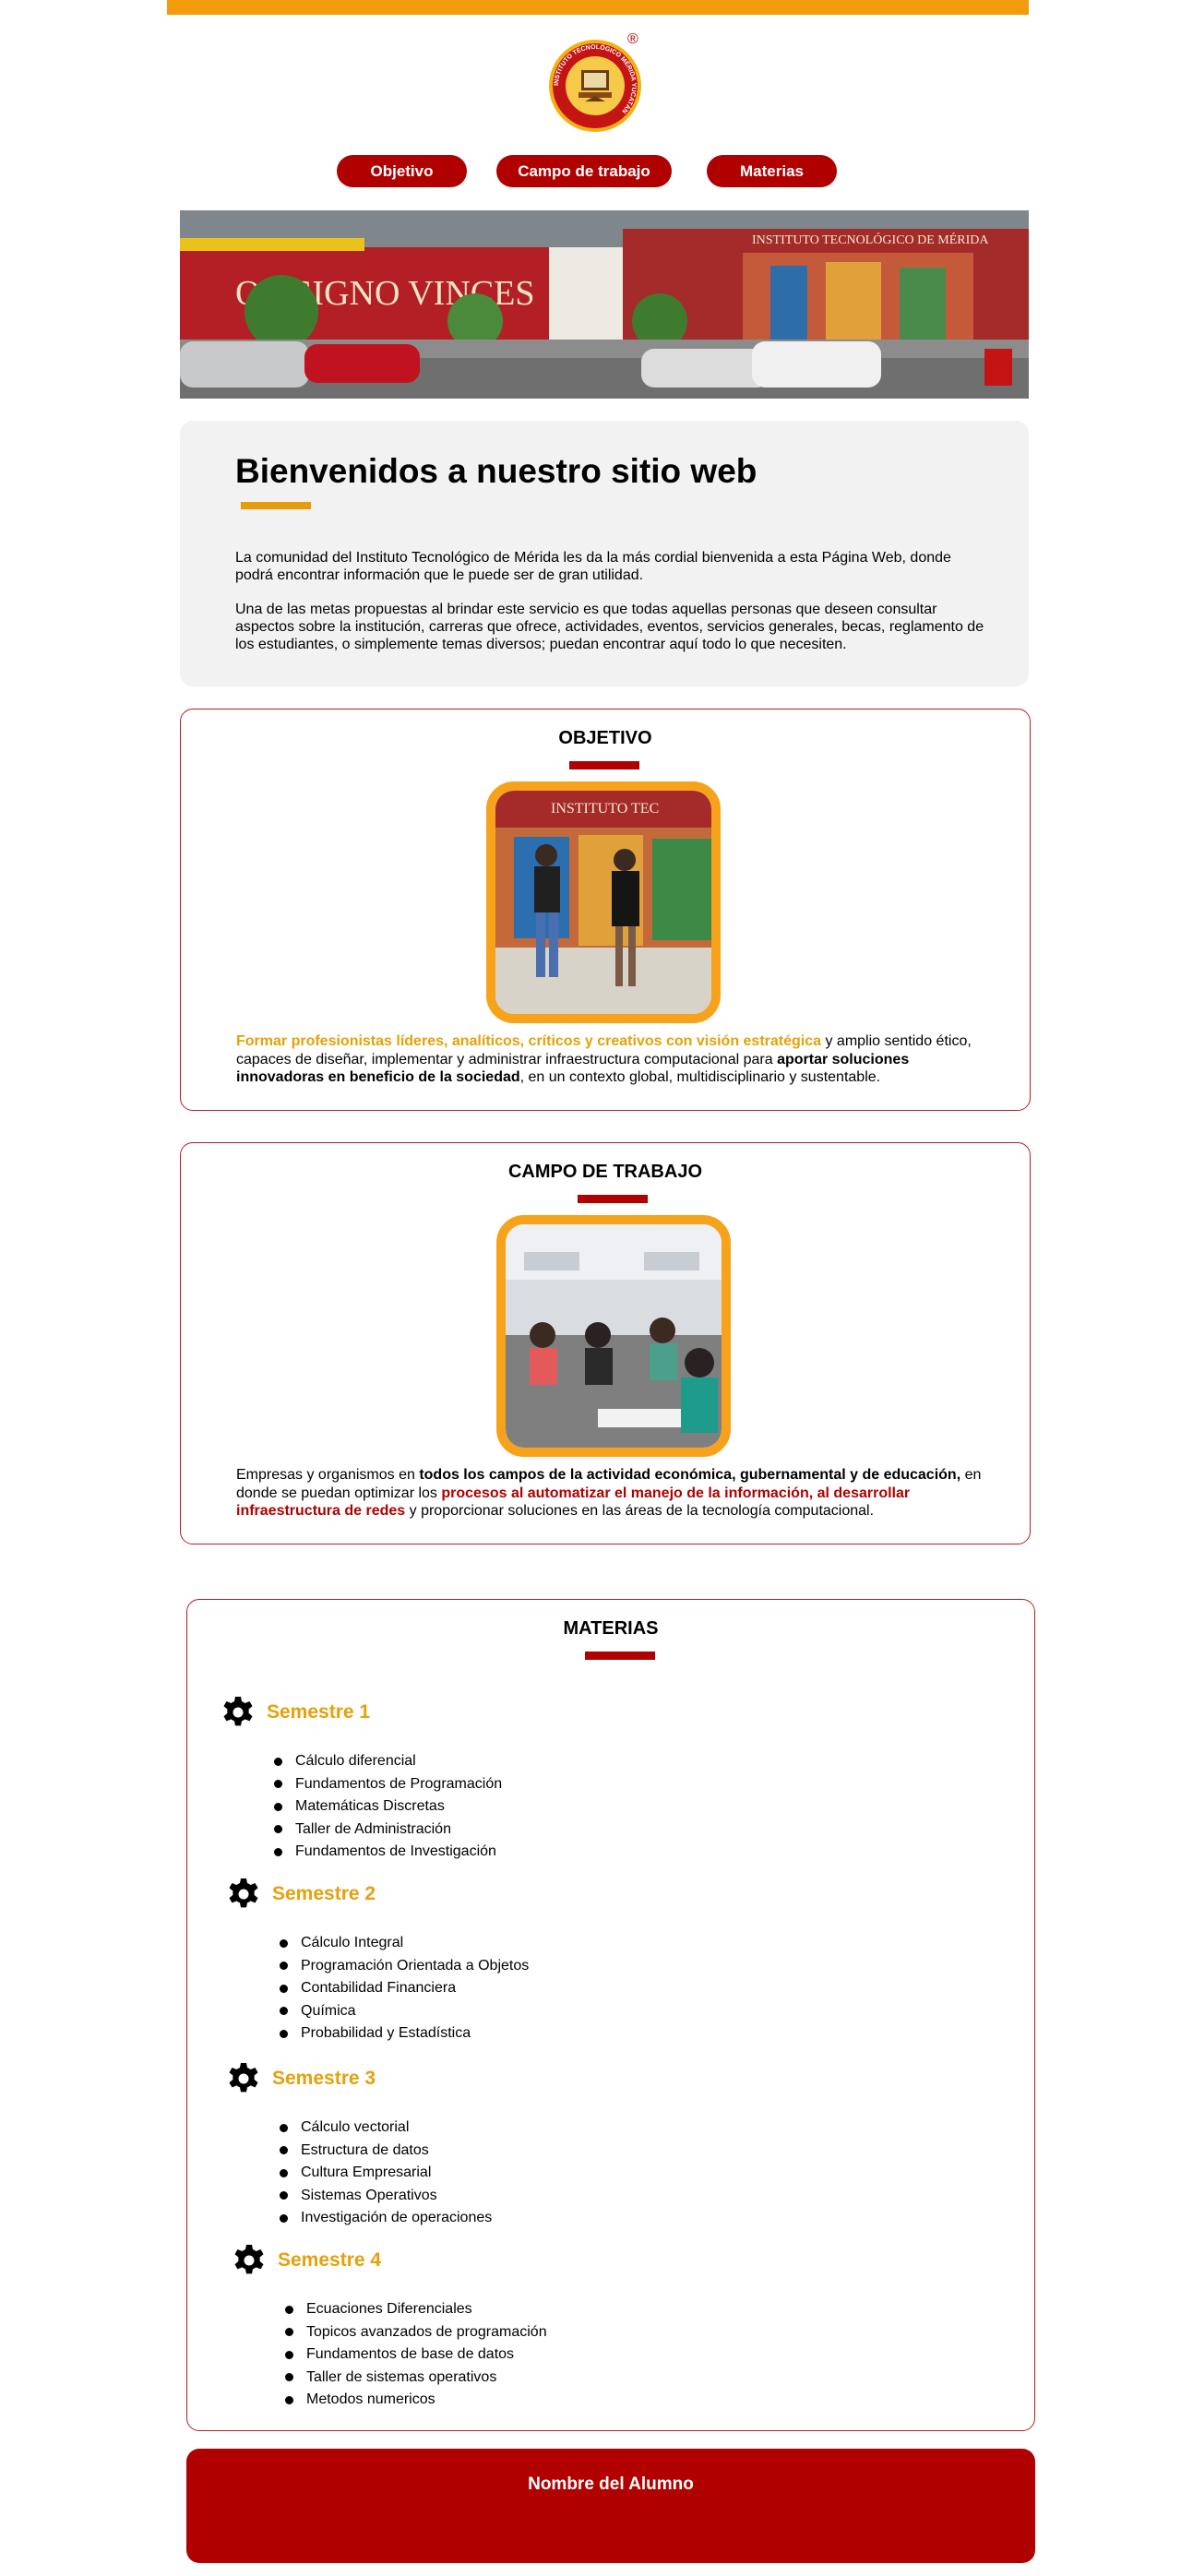 This screenshot has height=2576, width=1181. What do you see at coordinates (388, 1785) in the screenshot?
I see `list-item: Fundamentos de Programación` at bounding box center [388, 1785].